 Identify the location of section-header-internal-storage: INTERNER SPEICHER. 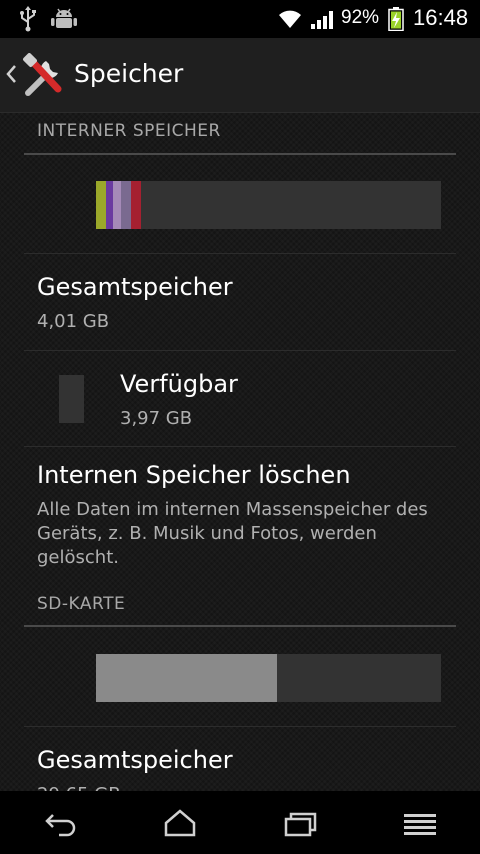
(129, 131).